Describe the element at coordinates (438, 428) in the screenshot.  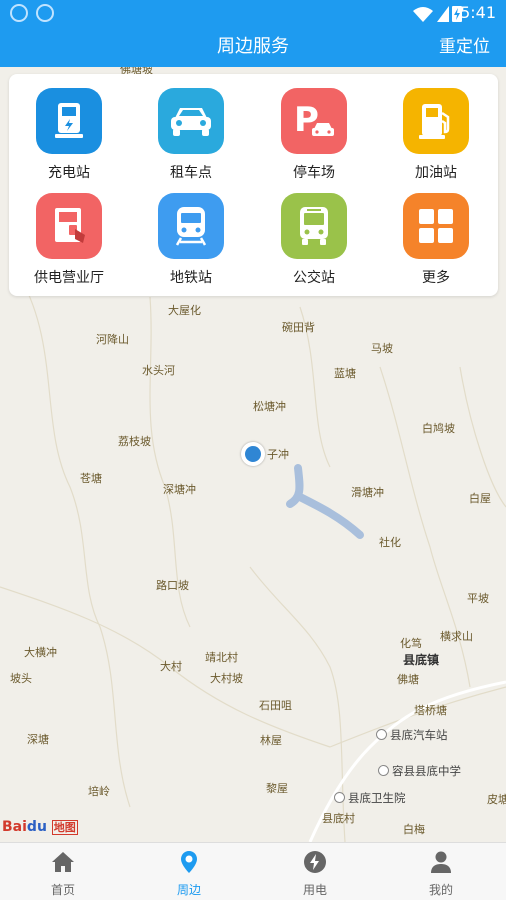
I see `map-place: 白鸠坡` at that location.